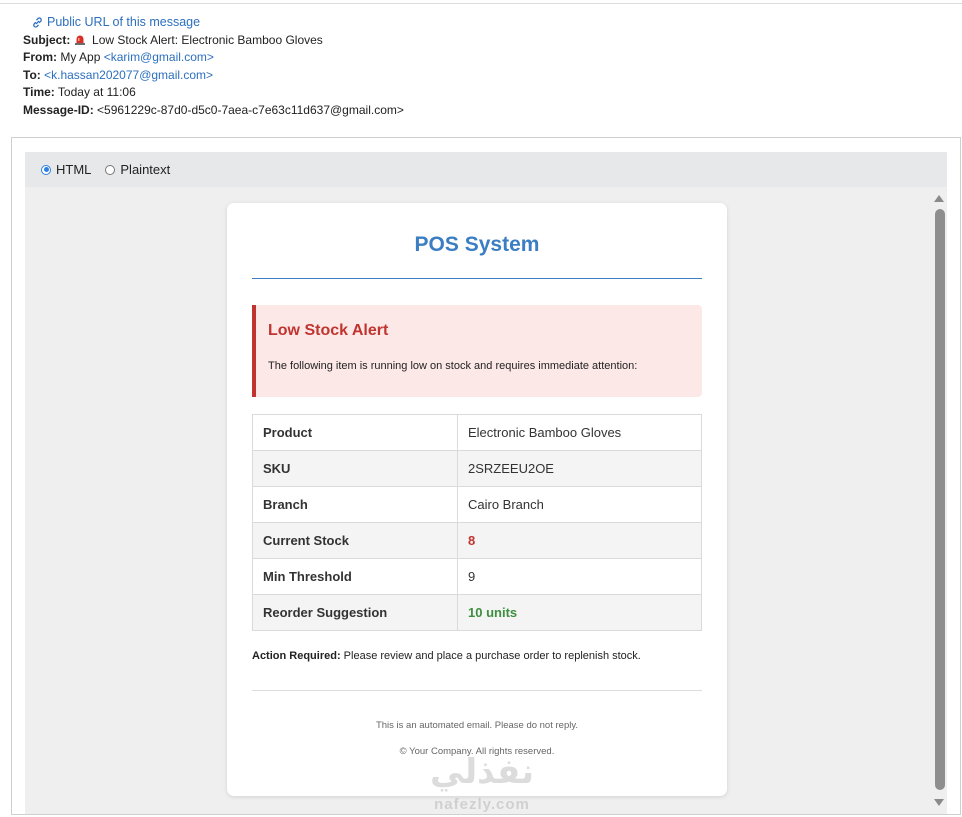 The image size is (962, 817). I want to click on message-id-label: Message-ID:, so click(58, 109).